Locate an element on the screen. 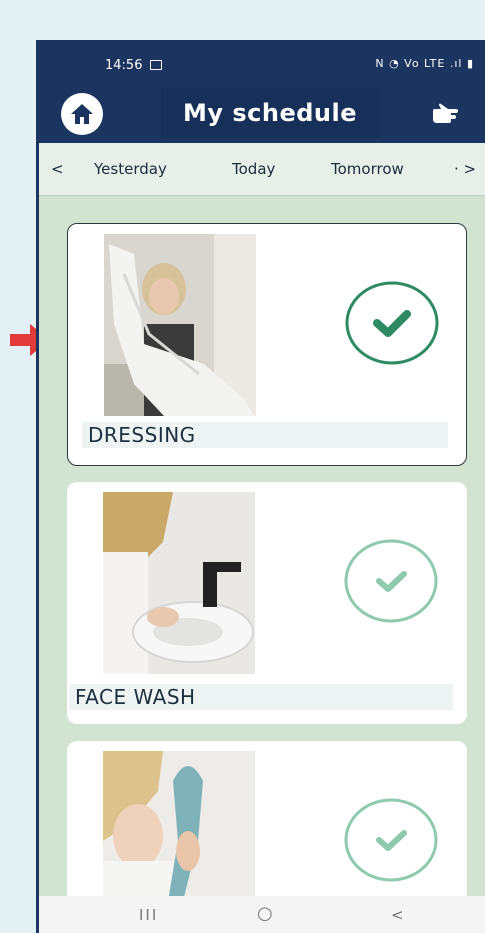 Image resolution: width=485 pixels, height=933 pixels. home-nav-button: ○ is located at coordinates (265, 913).